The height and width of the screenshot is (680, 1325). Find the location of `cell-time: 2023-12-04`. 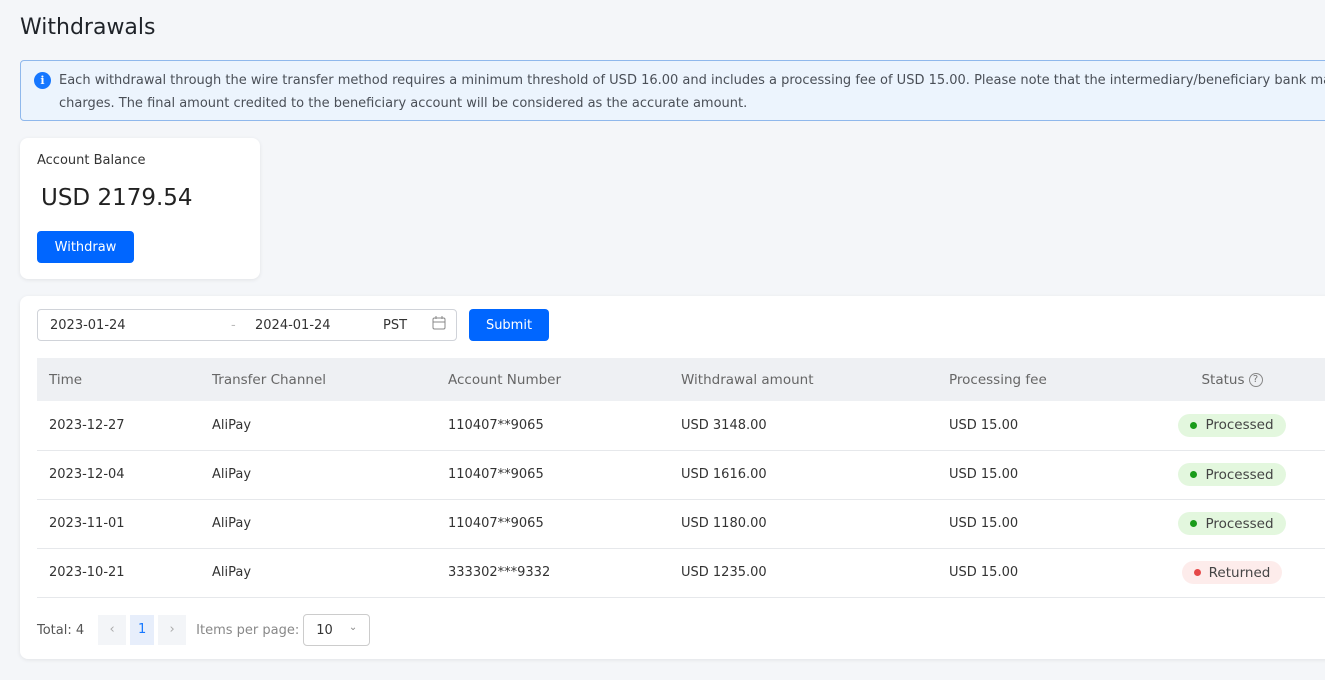

cell-time: 2023-12-04 is located at coordinates (118, 475).